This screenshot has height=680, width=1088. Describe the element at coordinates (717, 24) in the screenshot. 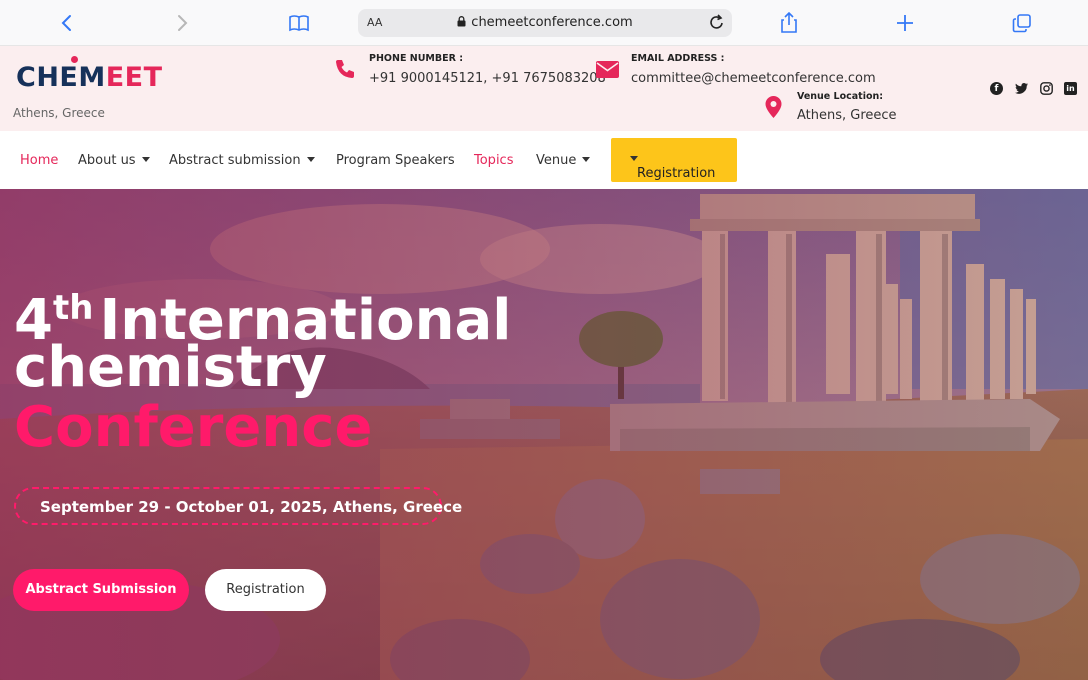

I see `reload-icon` at that location.